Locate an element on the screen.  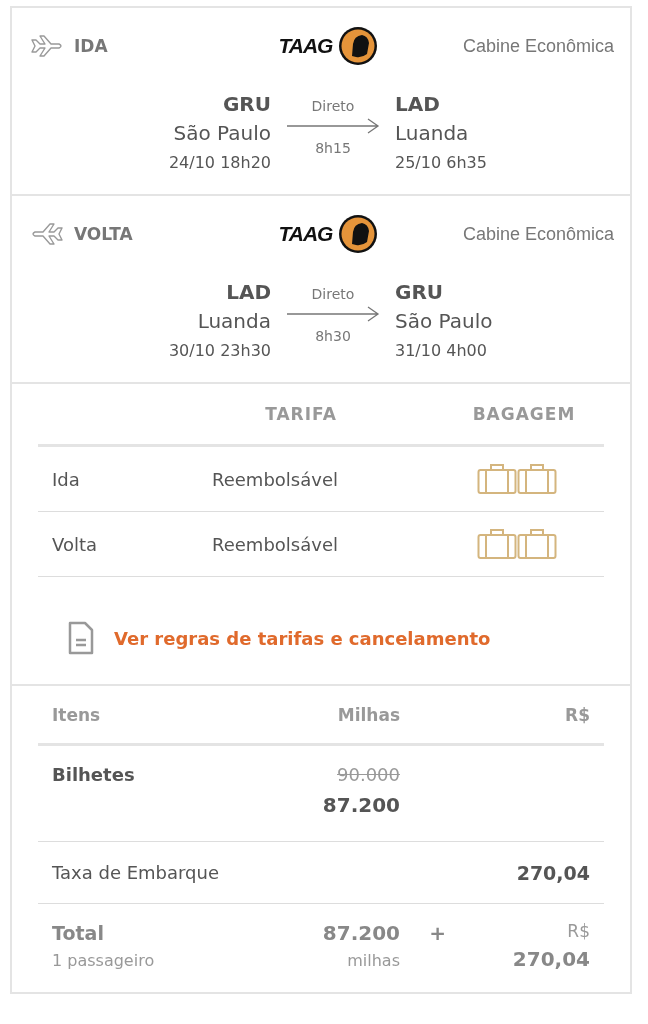
document-icon is located at coordinates (81, 638).